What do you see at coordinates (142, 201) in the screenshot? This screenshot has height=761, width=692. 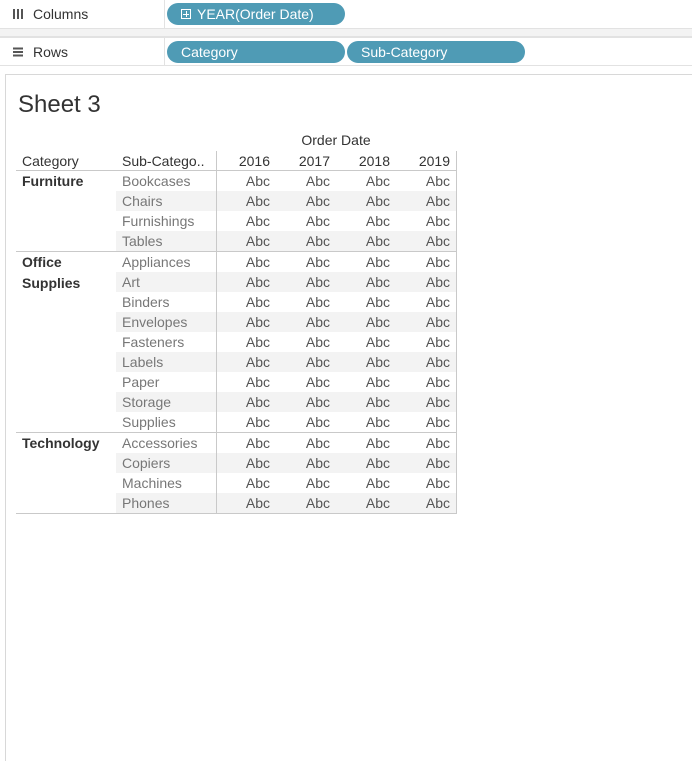 I see `sub-category-label: Chairs` at bounding box center [142, 201].